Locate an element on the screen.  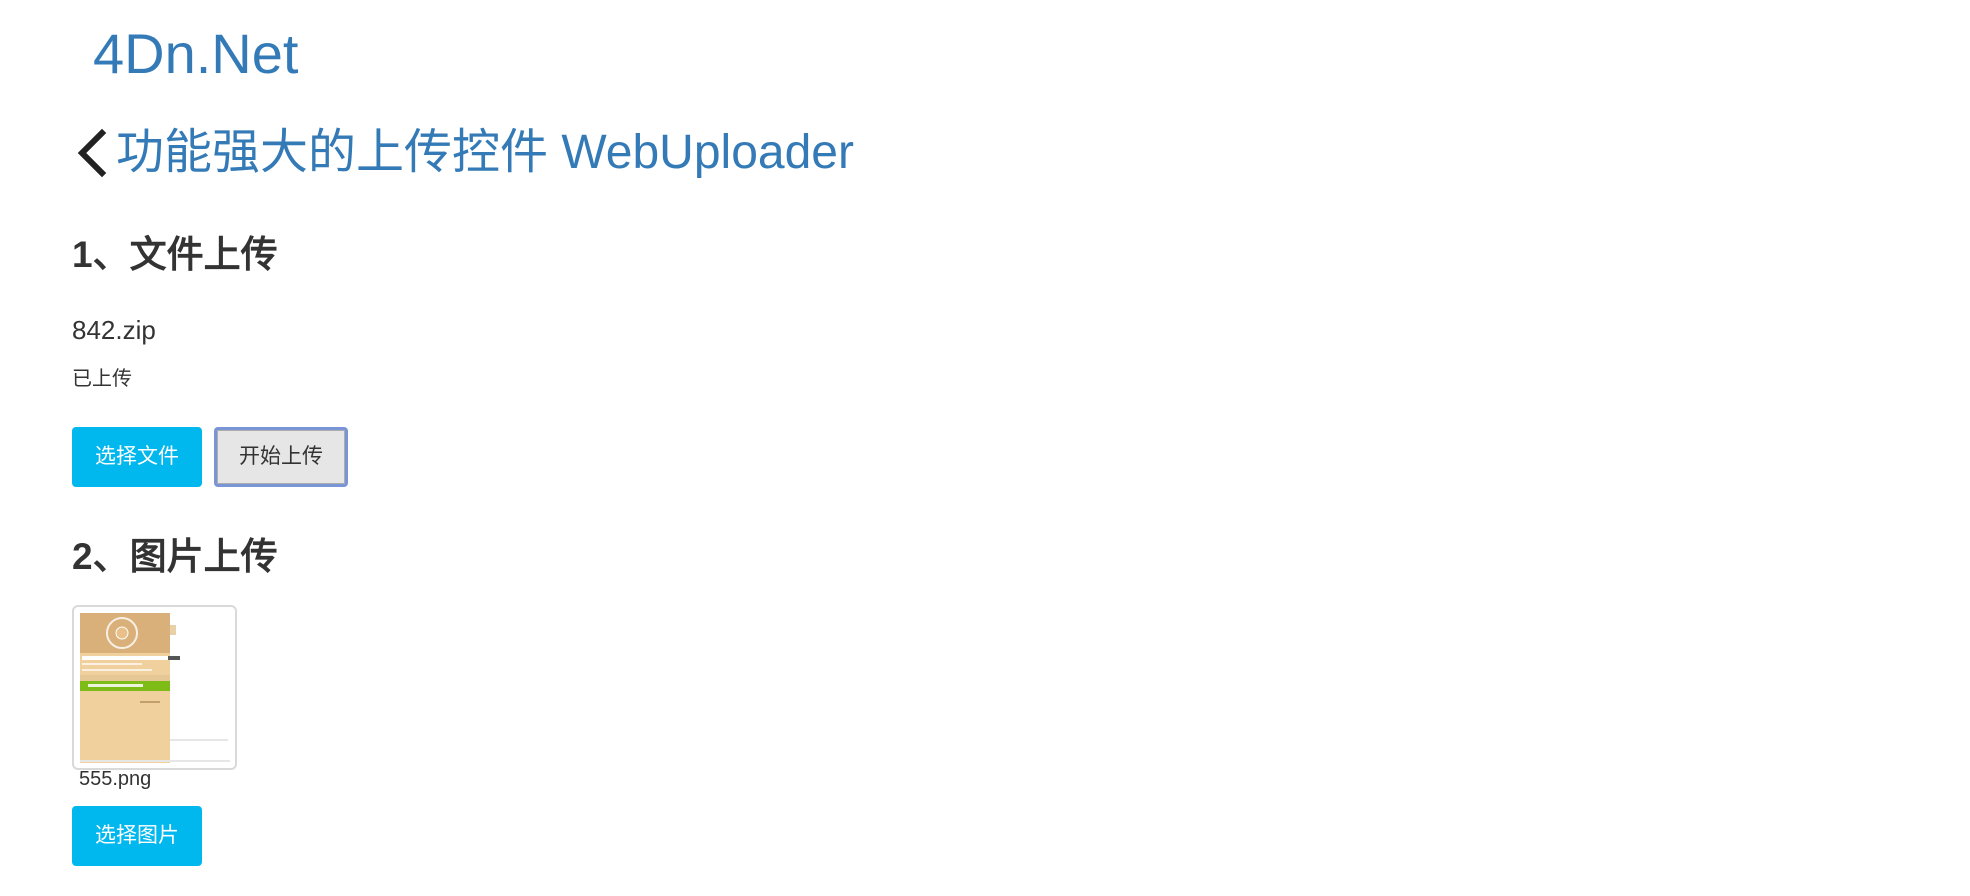
select-file-button: 选择文件 is located at coordinates (137, 457).